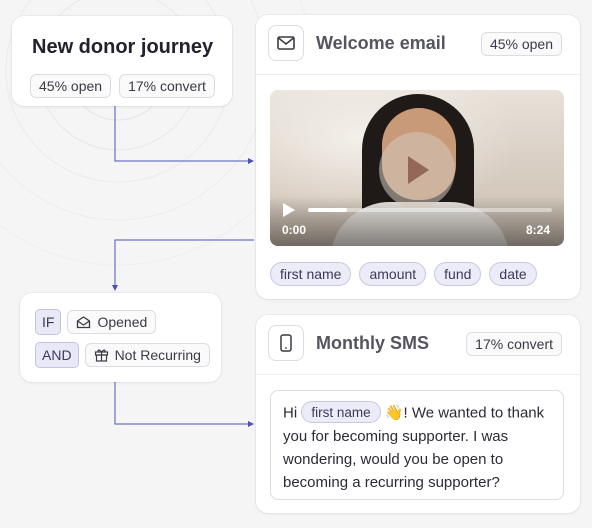  What do you see at coordinates (430, 210) in the screenshot?
I see `video-progress-bar` at bounding box center [430, 210].